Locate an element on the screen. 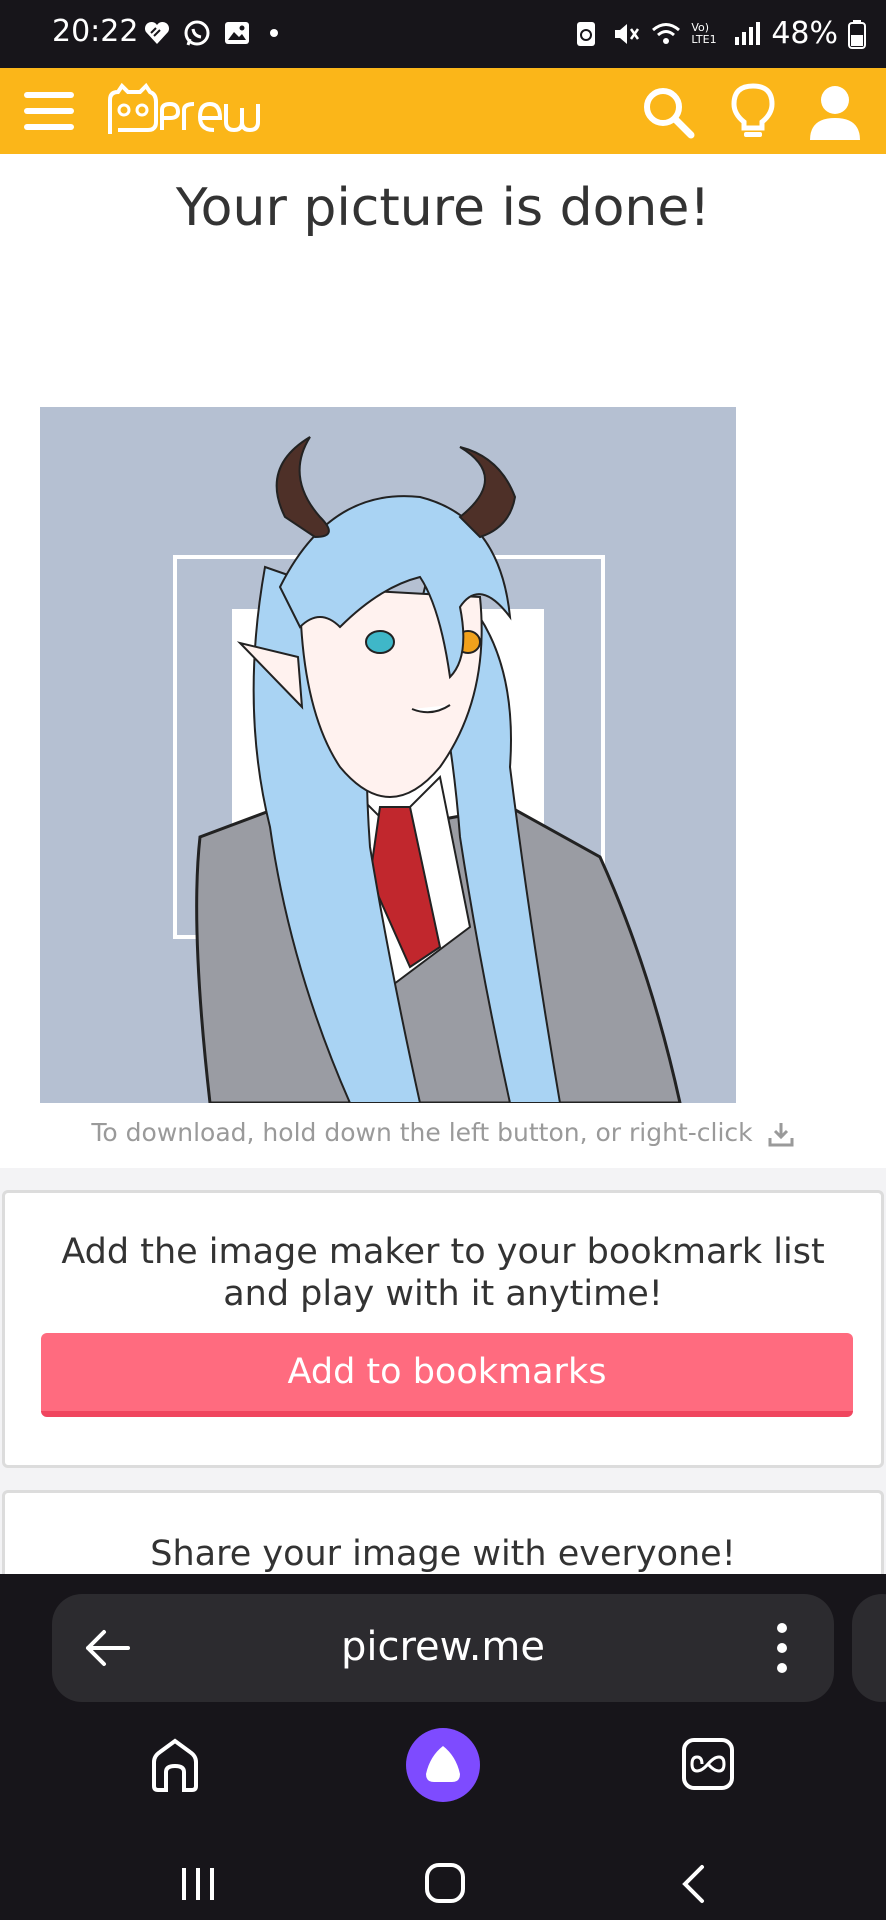  network-label: Vo) LTE1 is located at coordinates (704, 33).